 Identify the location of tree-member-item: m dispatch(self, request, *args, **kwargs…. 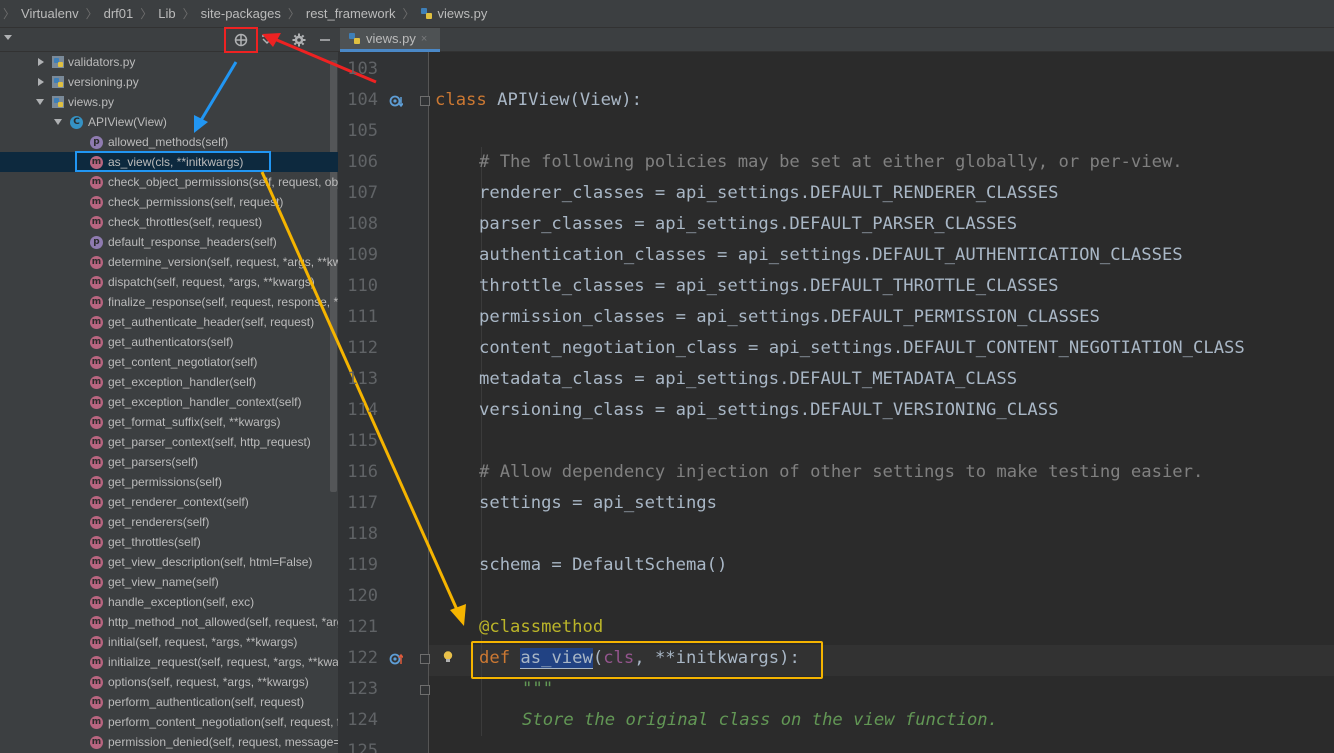
(169, 282).